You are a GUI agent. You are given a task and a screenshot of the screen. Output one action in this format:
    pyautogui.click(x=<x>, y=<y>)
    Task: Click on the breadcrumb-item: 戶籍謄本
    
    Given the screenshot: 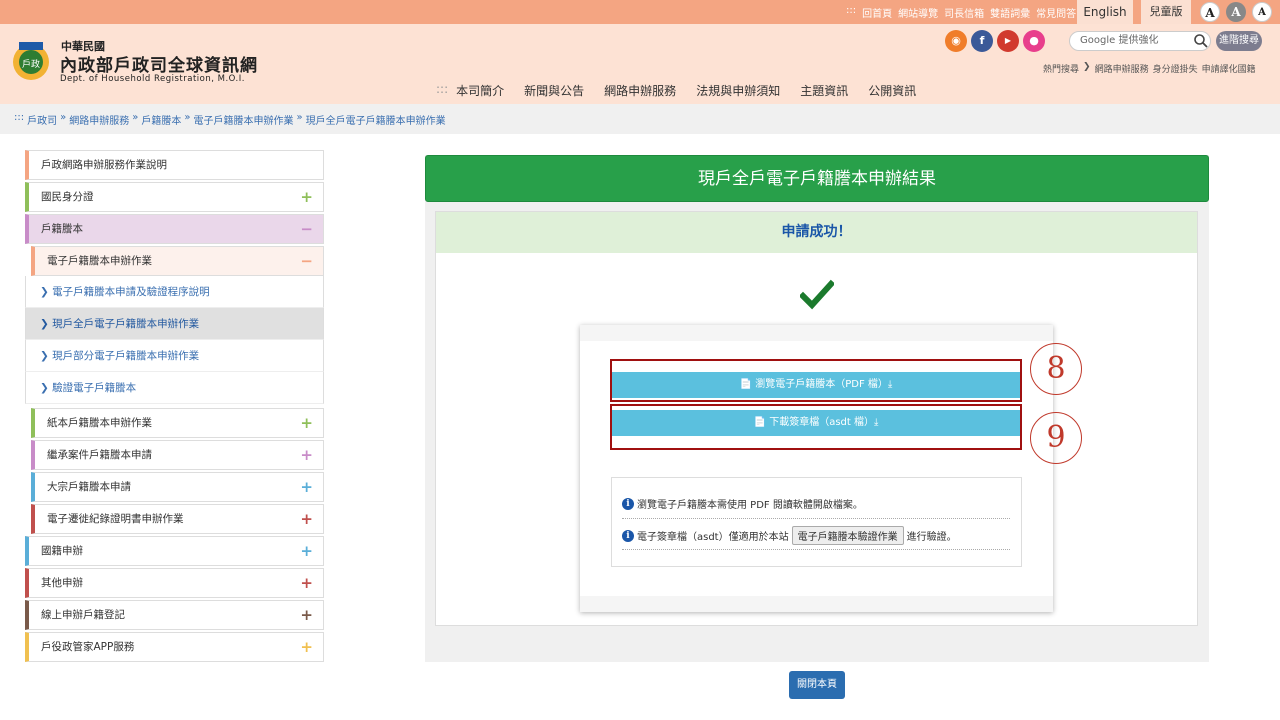 What is the action you would take?
    pyautogui.click(x=161, y=119)
    